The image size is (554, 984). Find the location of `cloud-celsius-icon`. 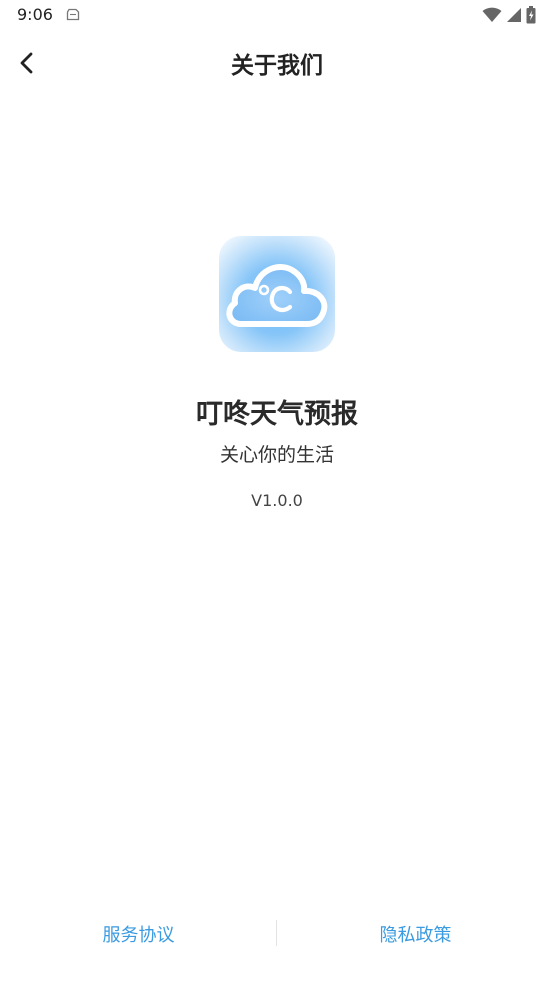

cloud-celsius-icon is located at coordinates (277, 295).